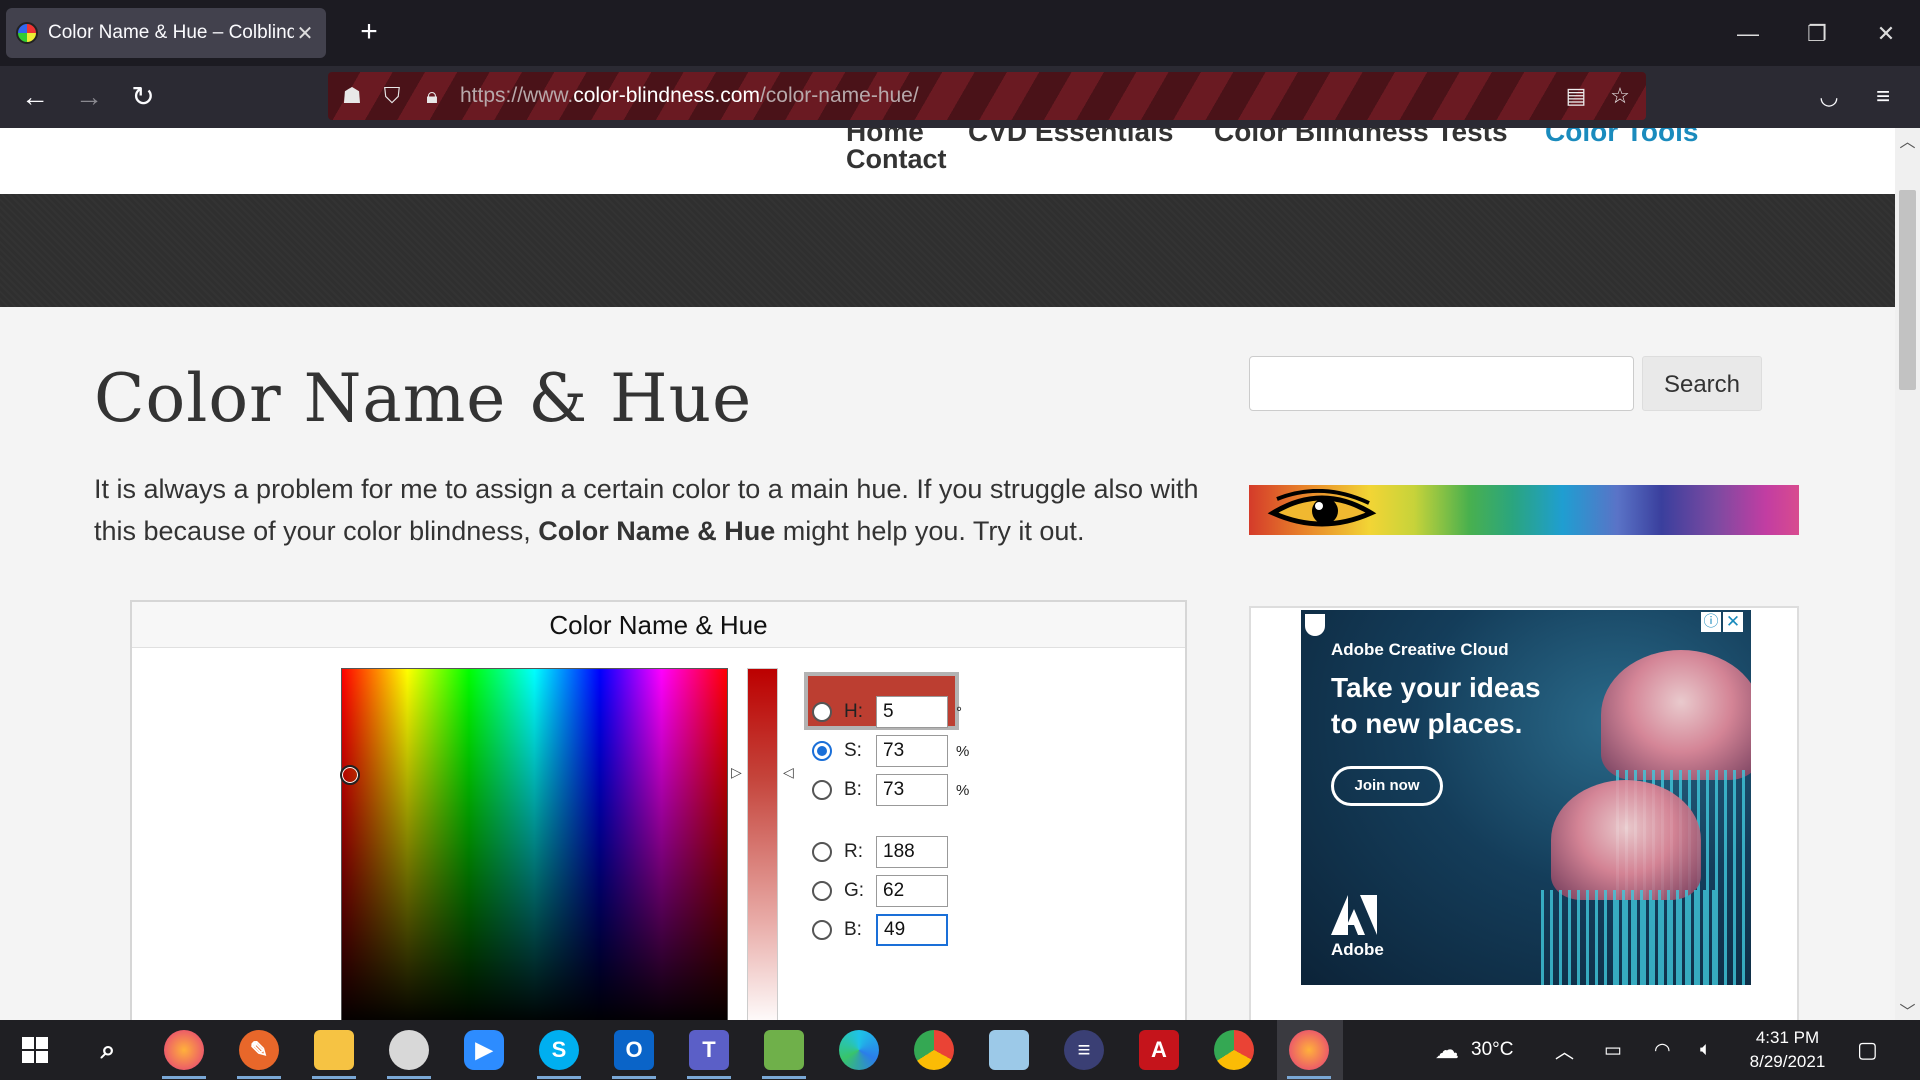  I want to click on back-arrow-icon: ←, so click(35, 97).